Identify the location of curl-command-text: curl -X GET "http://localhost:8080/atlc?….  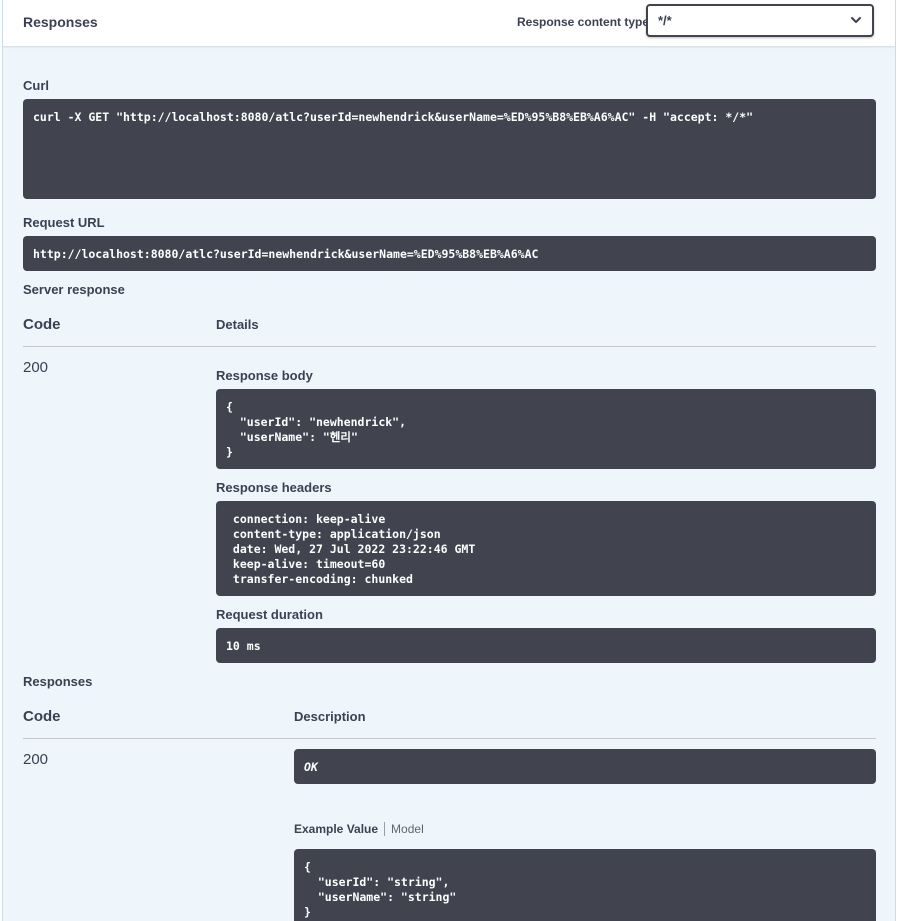
(393, 117).